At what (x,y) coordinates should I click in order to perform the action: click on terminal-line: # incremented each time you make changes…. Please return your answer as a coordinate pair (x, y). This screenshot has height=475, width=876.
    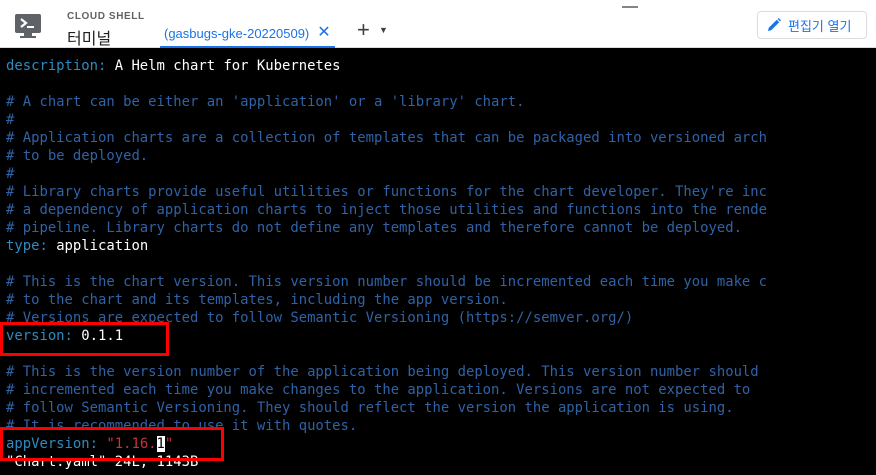
    Looking at the image, I should click on (378, 390).